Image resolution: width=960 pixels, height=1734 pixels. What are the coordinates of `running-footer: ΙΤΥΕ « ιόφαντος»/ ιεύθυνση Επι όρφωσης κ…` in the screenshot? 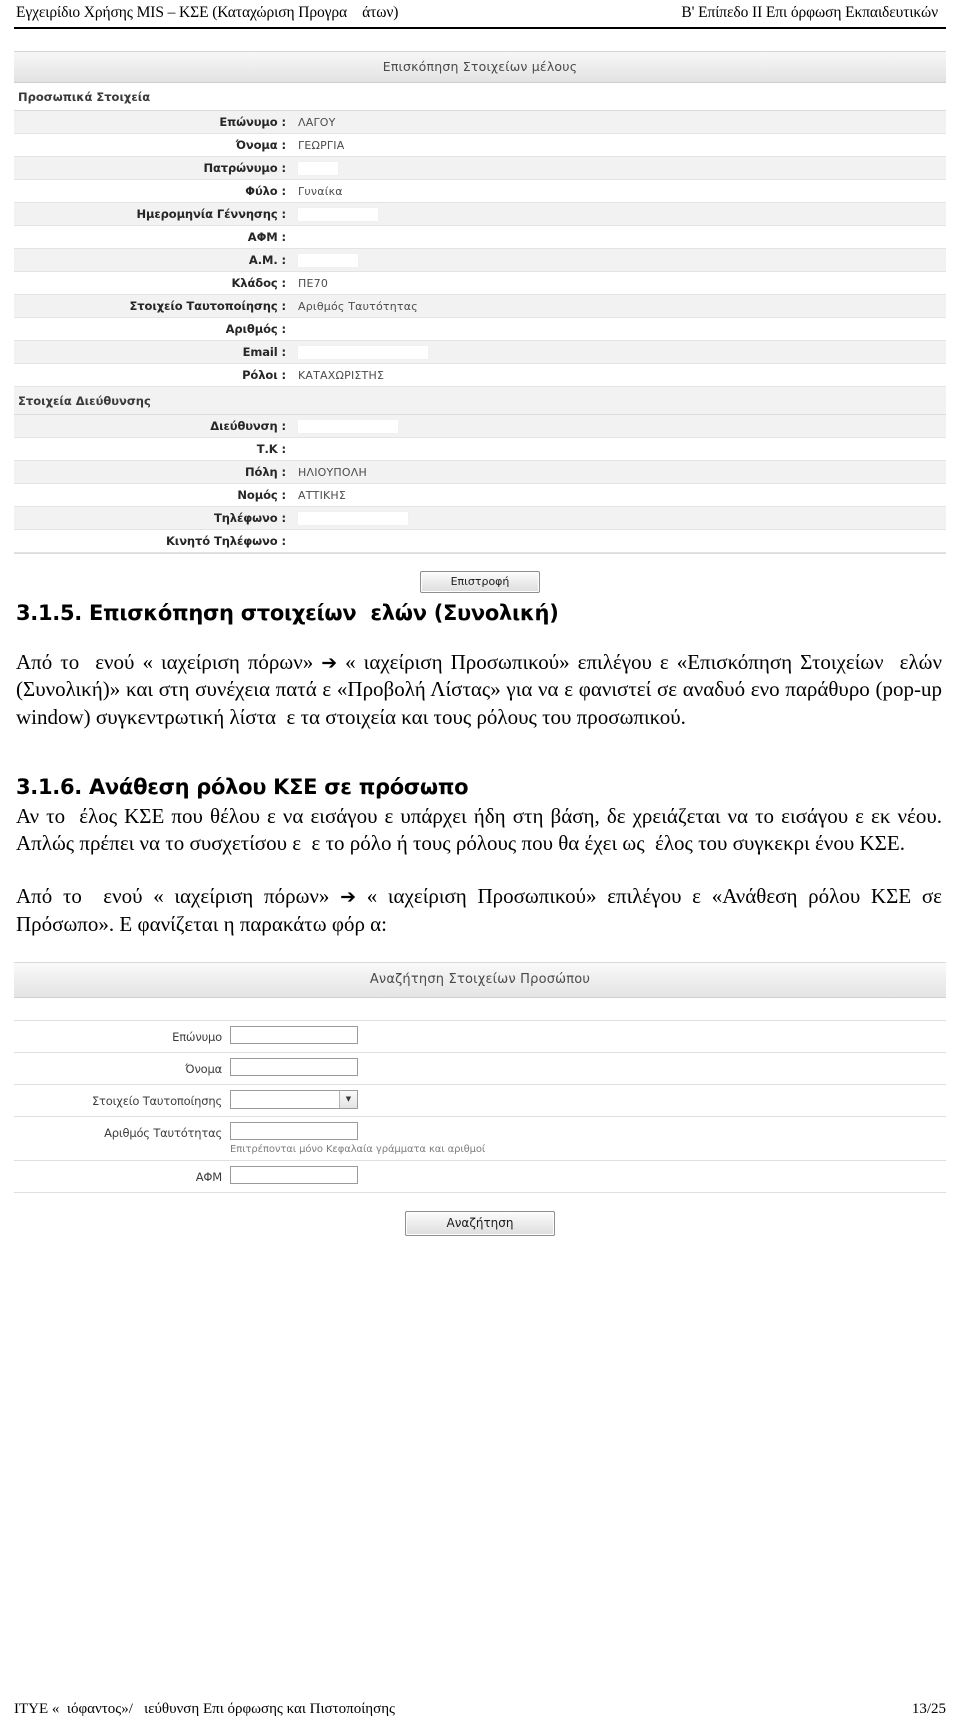 It's located at (480, 1707).